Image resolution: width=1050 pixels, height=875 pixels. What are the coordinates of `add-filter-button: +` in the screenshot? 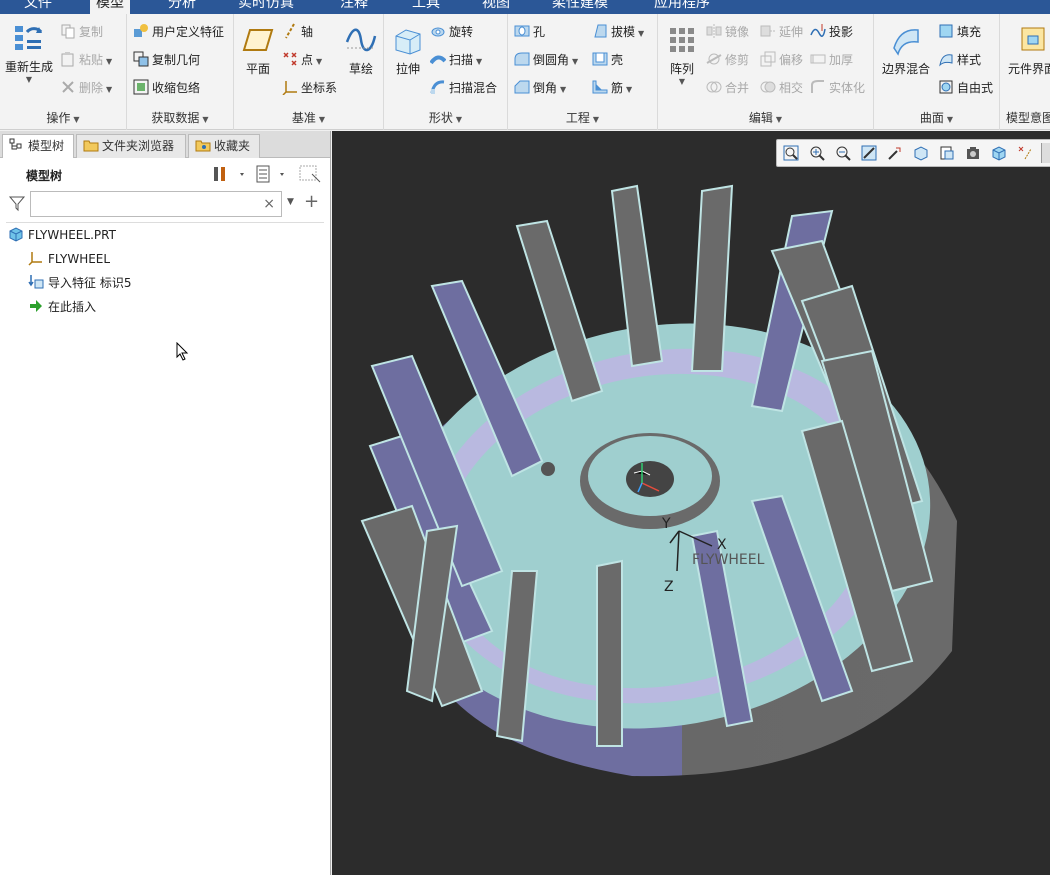 It's located at (311, 201).